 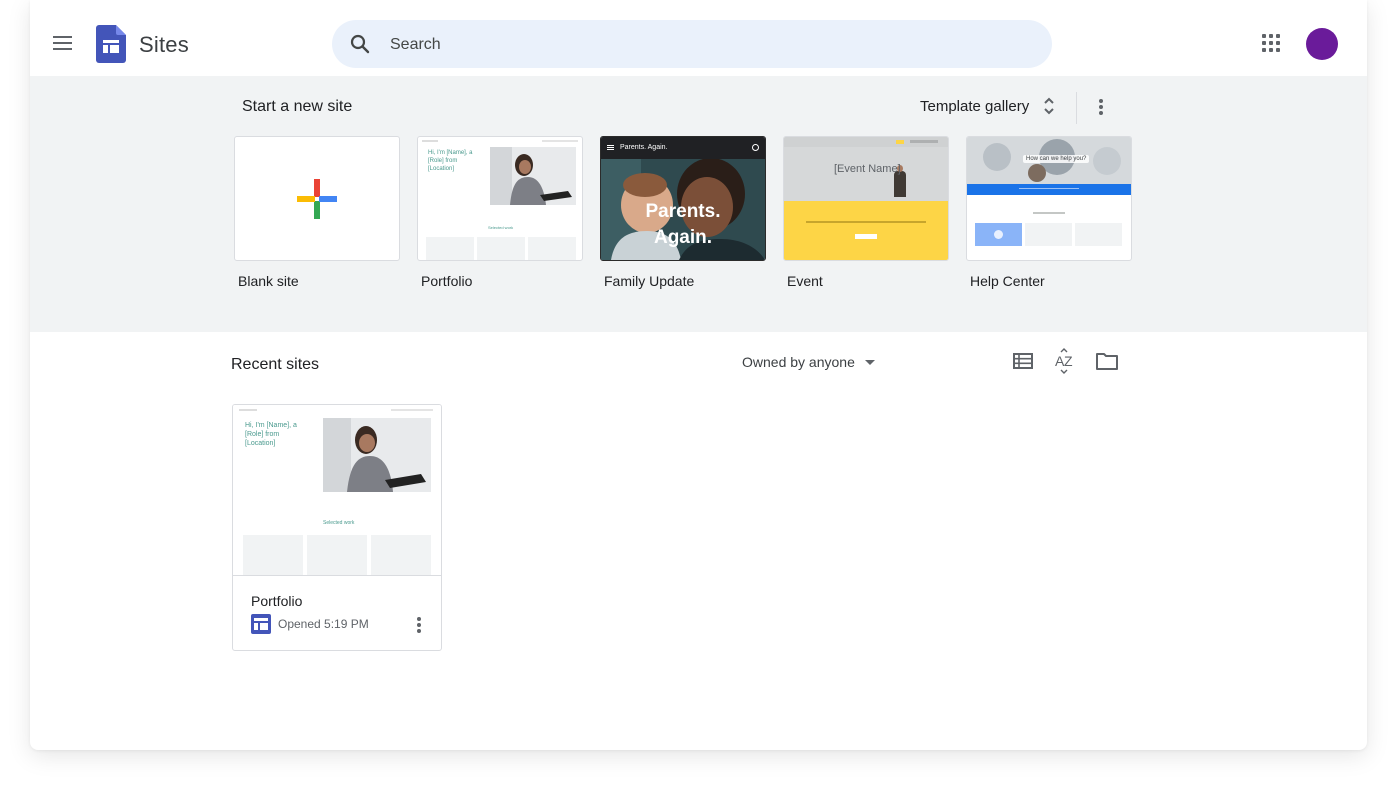 I want to click on toolbar-divider, so click(x=1076, y=108).